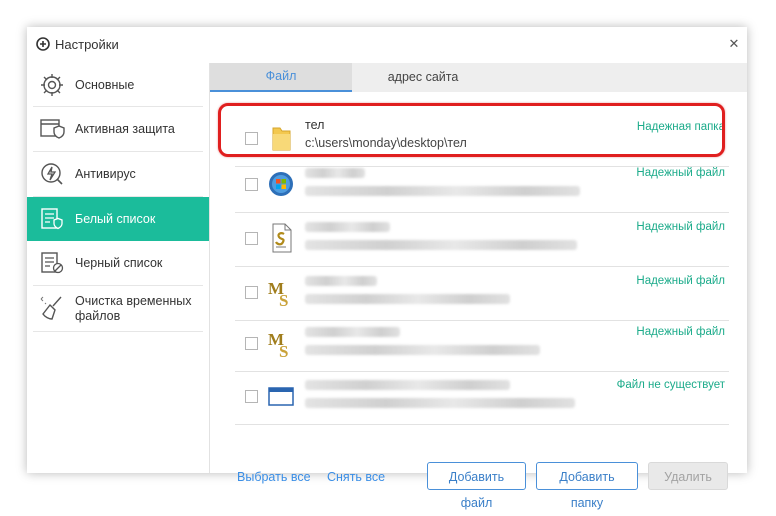  Describe the element at coordinates (105, 85) in the screenshot. I see `sidebar-item-label: Основные` at that location.